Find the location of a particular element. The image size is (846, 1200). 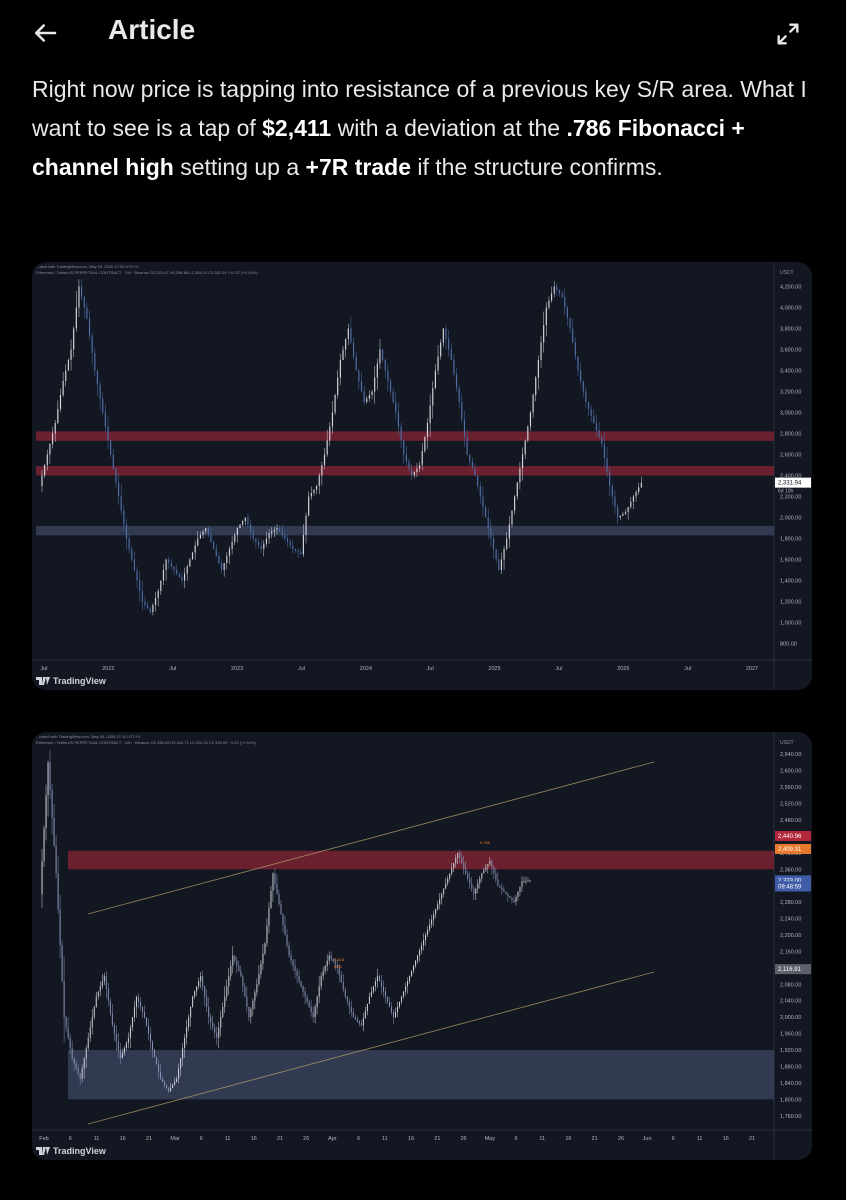

x-tick-label: Jul is located at coordinates (43, 669).